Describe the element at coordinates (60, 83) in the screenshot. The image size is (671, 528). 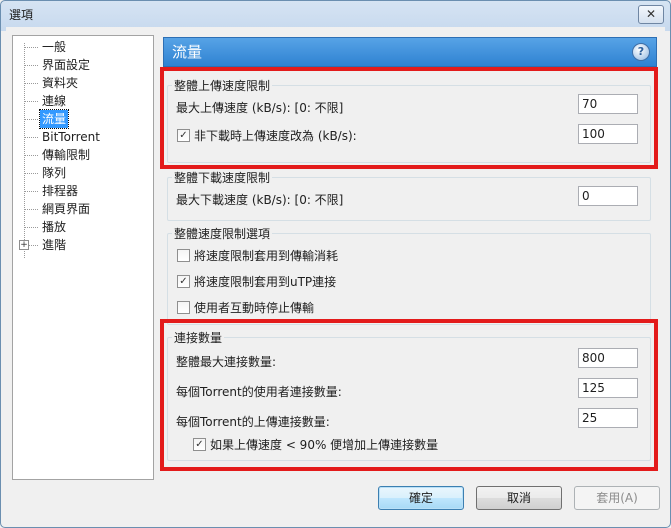
I see `tree-item-label: 資料夾` at that location.